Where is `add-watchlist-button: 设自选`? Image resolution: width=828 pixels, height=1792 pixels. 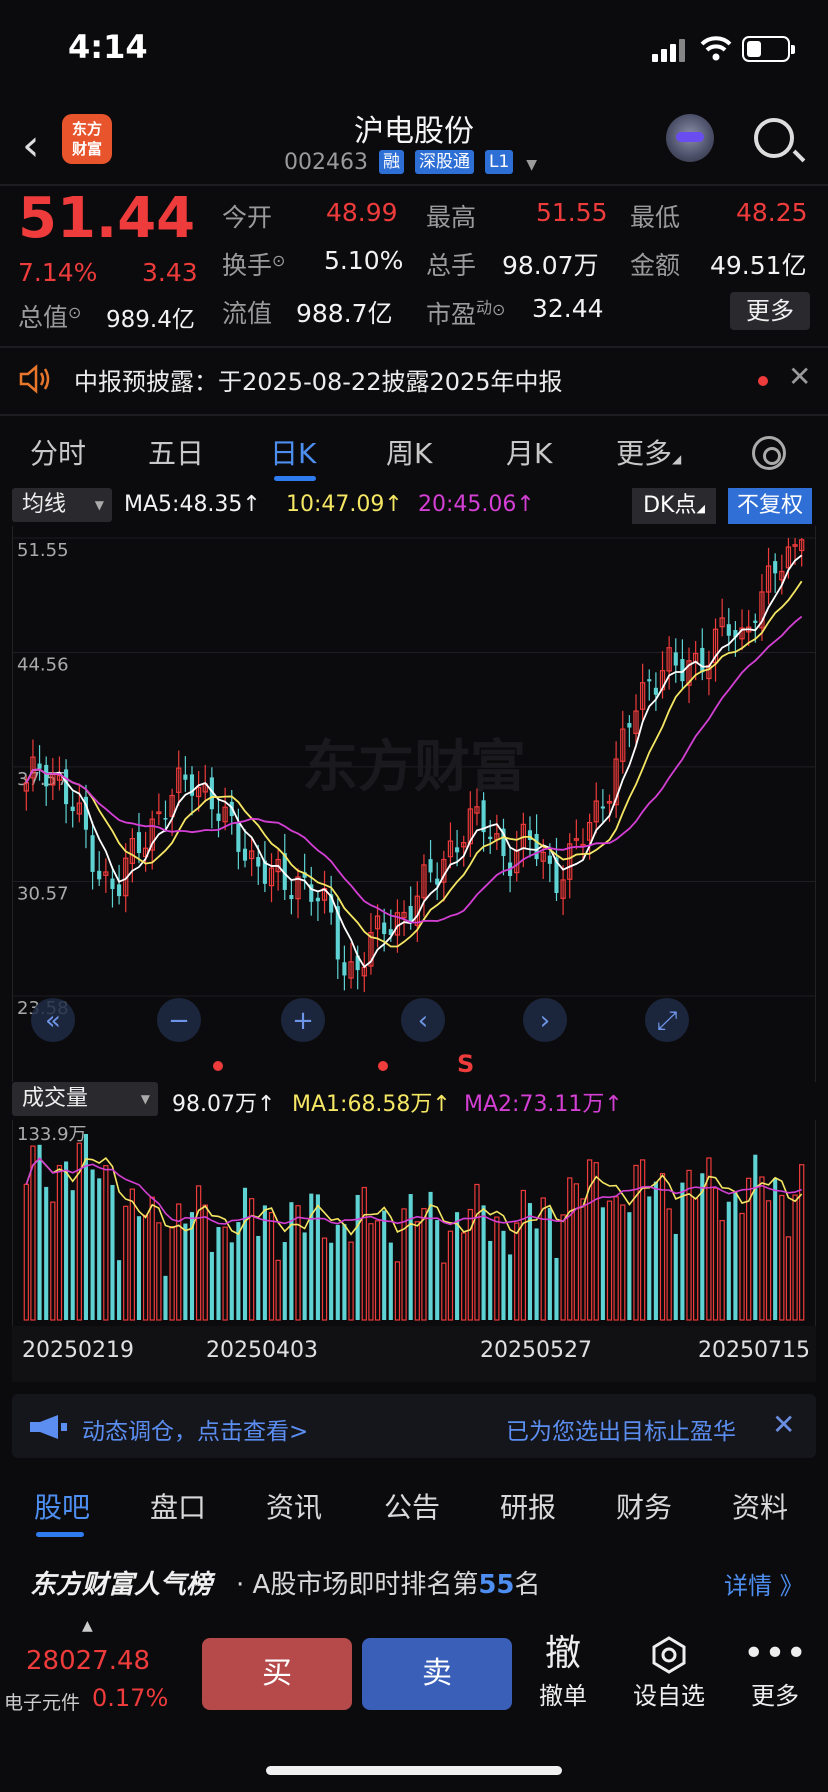
add-watchlist-button: 设自选 is located at coordinates (669, 1671).